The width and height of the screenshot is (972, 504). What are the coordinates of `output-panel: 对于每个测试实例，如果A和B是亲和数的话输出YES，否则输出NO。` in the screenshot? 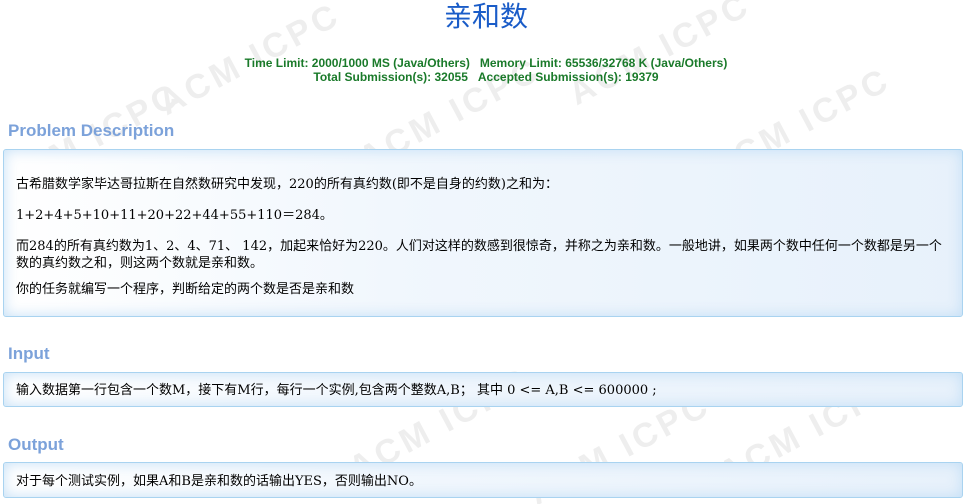 It's located at (483, 480).